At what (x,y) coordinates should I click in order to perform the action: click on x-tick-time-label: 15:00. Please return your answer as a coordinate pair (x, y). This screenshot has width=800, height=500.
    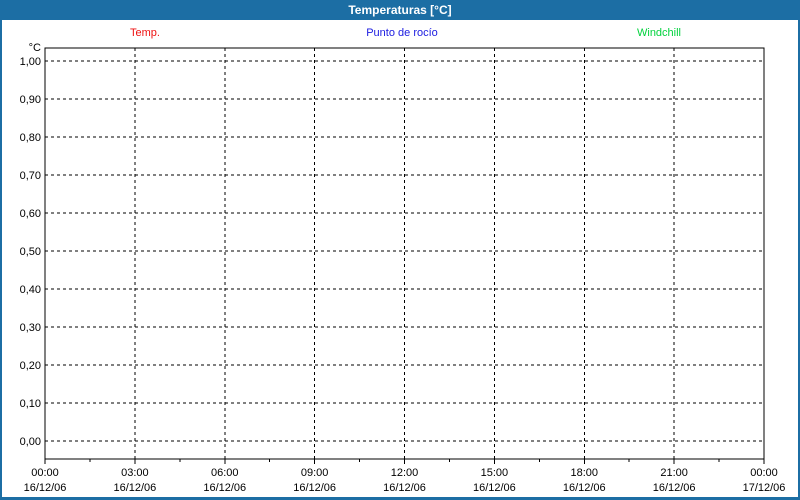
    Looking at the image, I should click on (495, 473).